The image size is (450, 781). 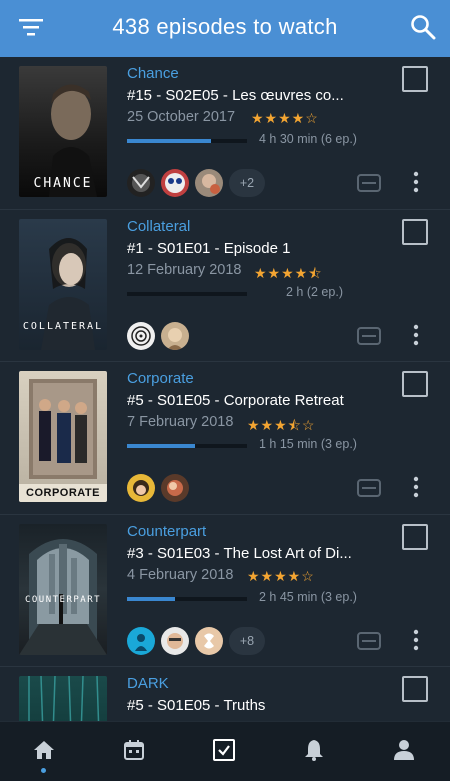 I want to click on tab-profile, so click(x=405, y=752).